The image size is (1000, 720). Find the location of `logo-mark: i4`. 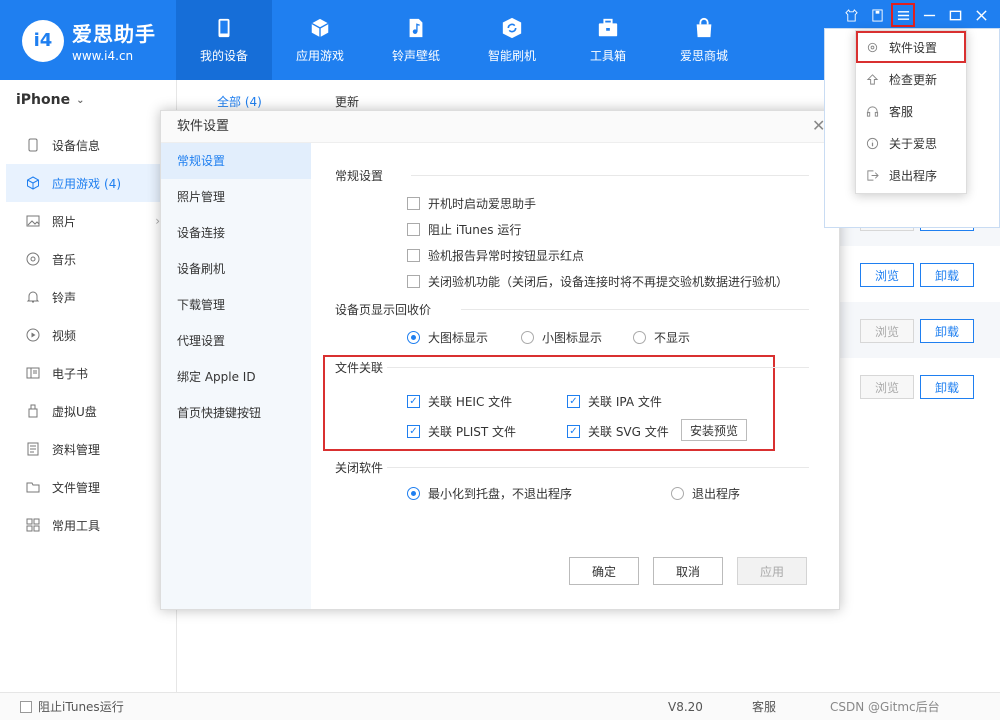

logo-mark: i4 is located at coordinates (43, 40).